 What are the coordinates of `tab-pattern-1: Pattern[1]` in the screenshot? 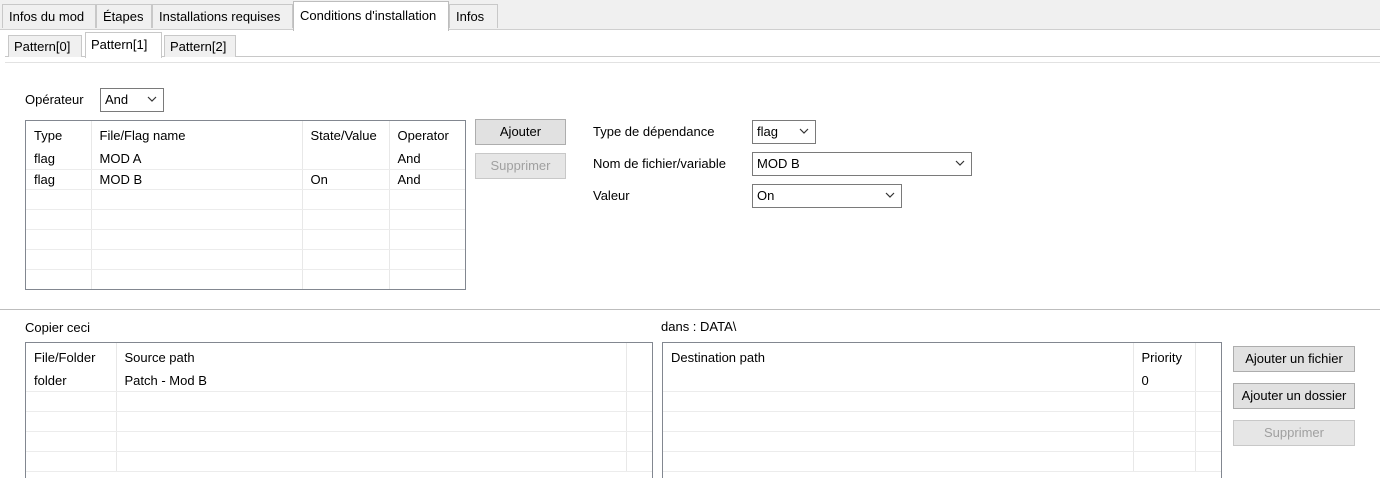 It's located at (123, 45).